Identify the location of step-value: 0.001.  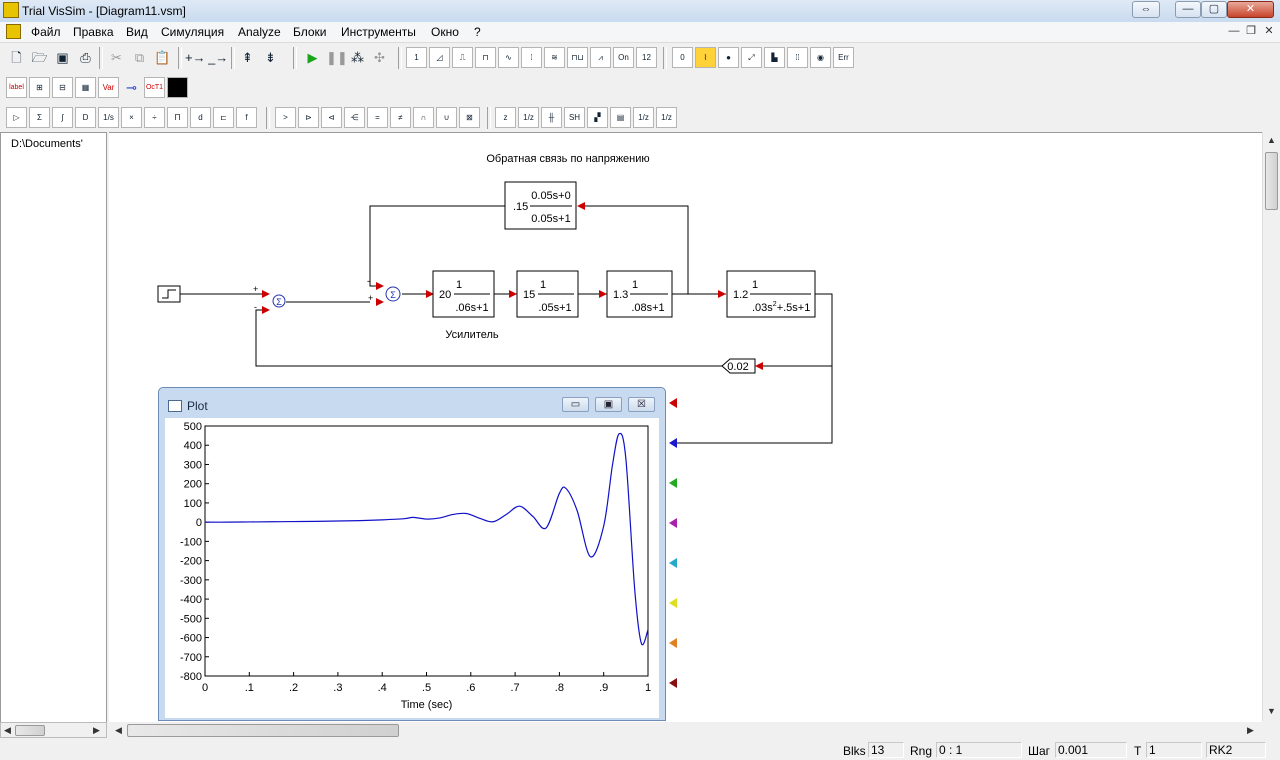
(1091, 750).